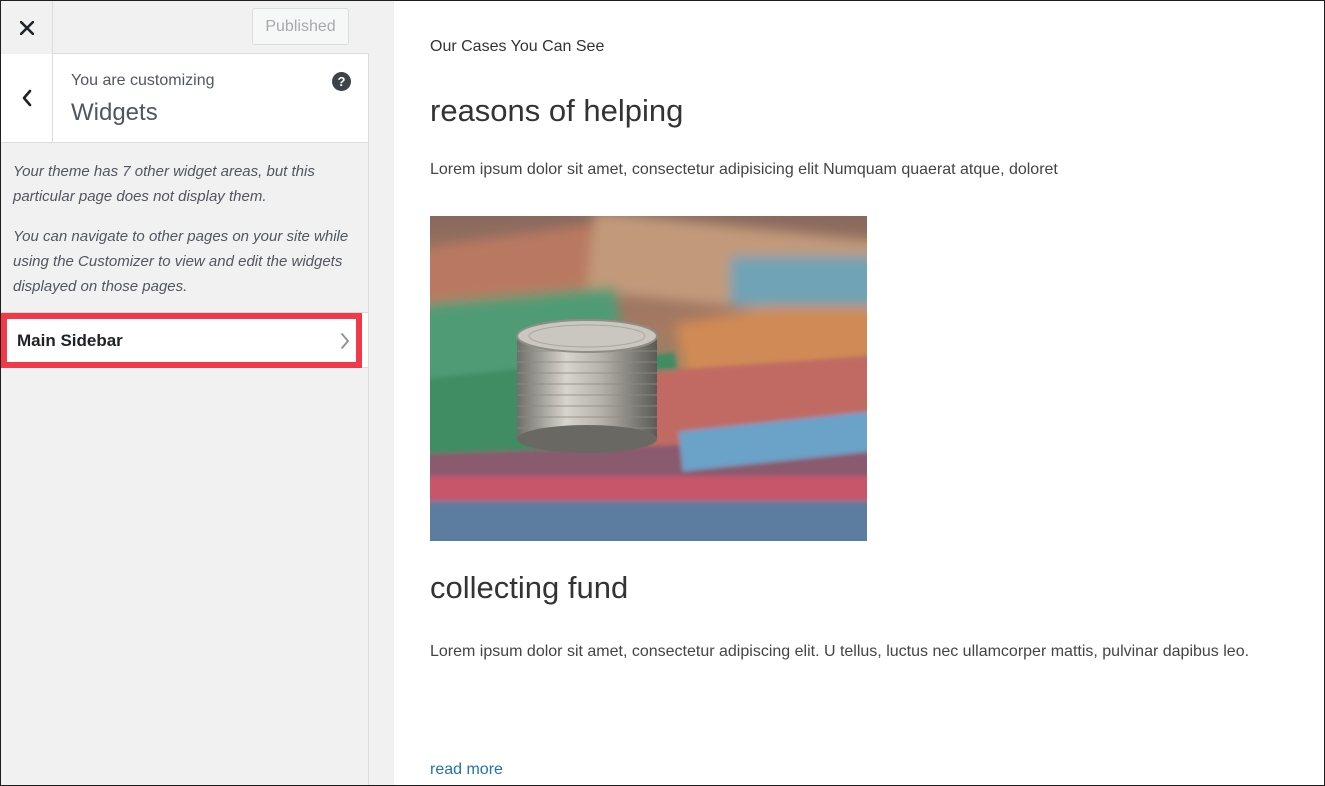  I want to click on customizing-label: You are customizing, so click(143, 80).